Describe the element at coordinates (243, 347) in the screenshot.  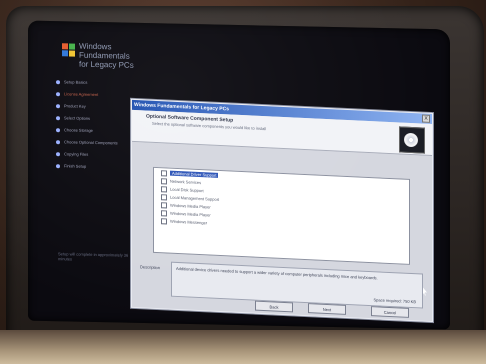
I see `desk-surface` at that location.